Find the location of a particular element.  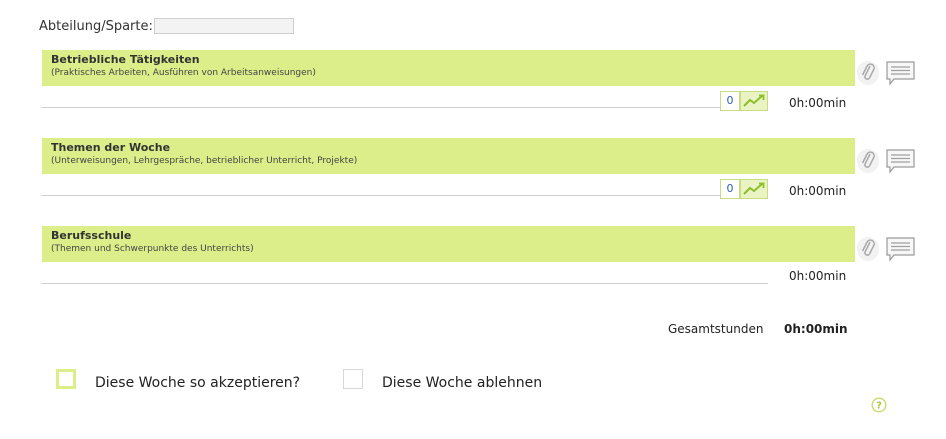

reject-week-label: Diese Woche ablehnen is located at coordinates (462, 383).